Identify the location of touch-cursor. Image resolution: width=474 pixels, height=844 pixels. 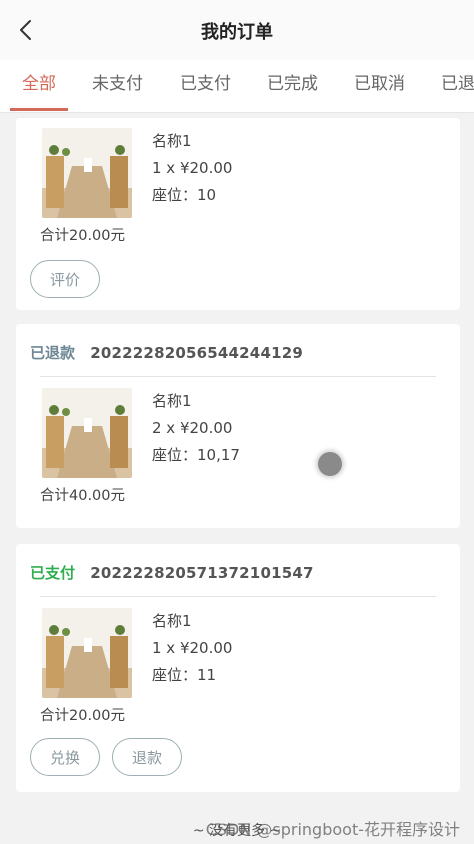
(330, 464).